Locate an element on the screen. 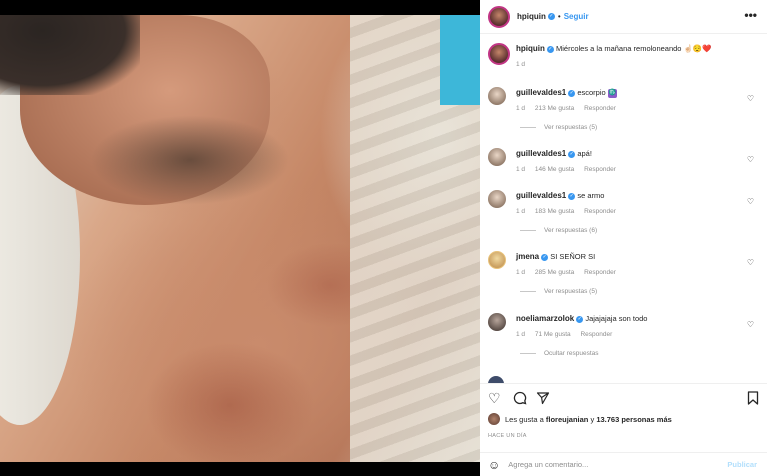 This screenshot has height=476, width=767. beard is located at coordinates (190, 160).